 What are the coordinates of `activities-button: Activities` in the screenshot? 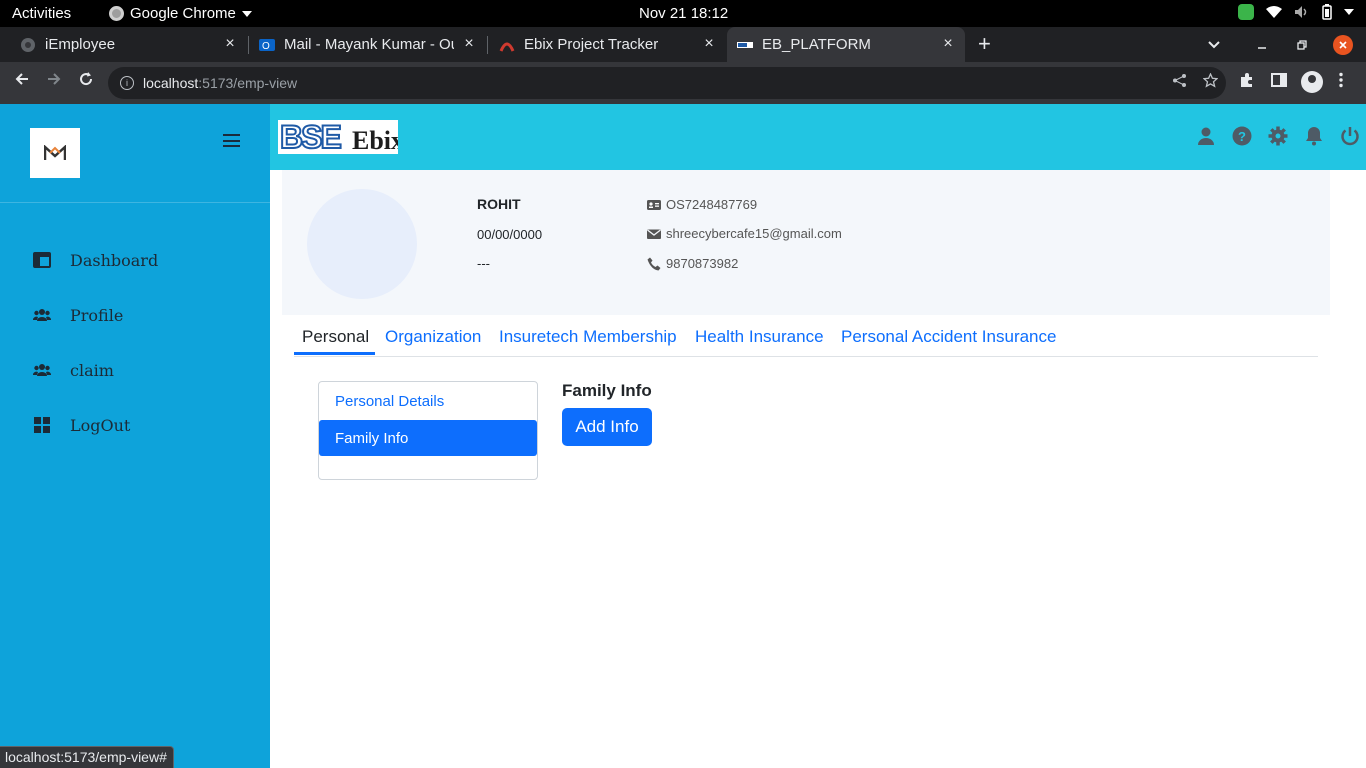 It's located at (41, 13).